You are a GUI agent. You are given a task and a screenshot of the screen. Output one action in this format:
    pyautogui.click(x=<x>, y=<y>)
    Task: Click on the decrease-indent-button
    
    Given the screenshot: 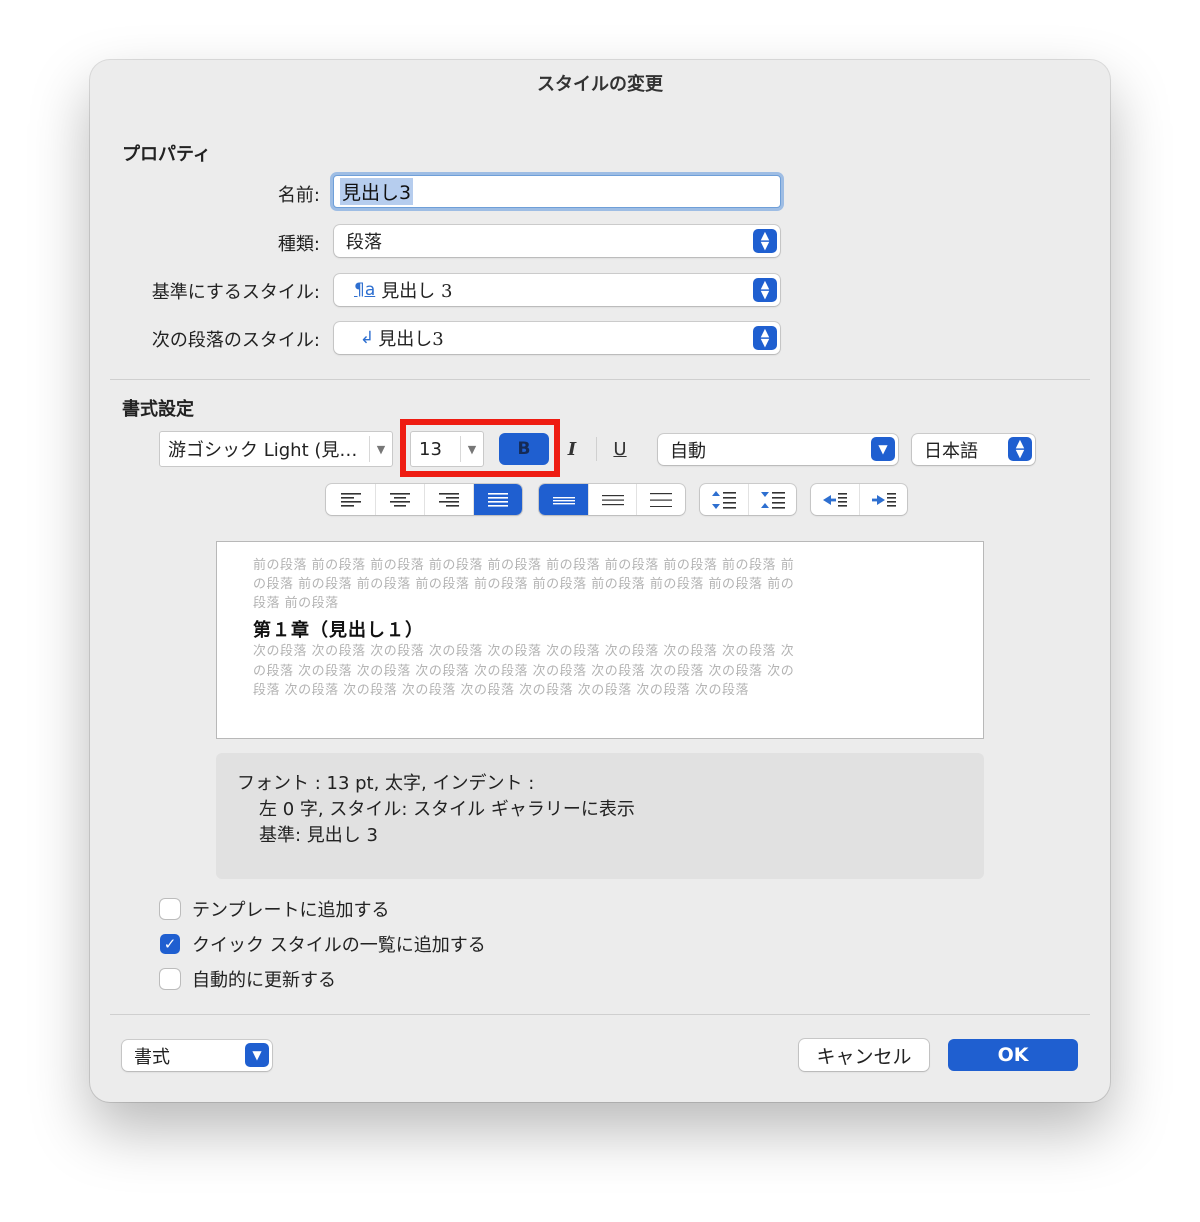 What is the action you would take?
    pyautogui.click(x=835, y=499)
    